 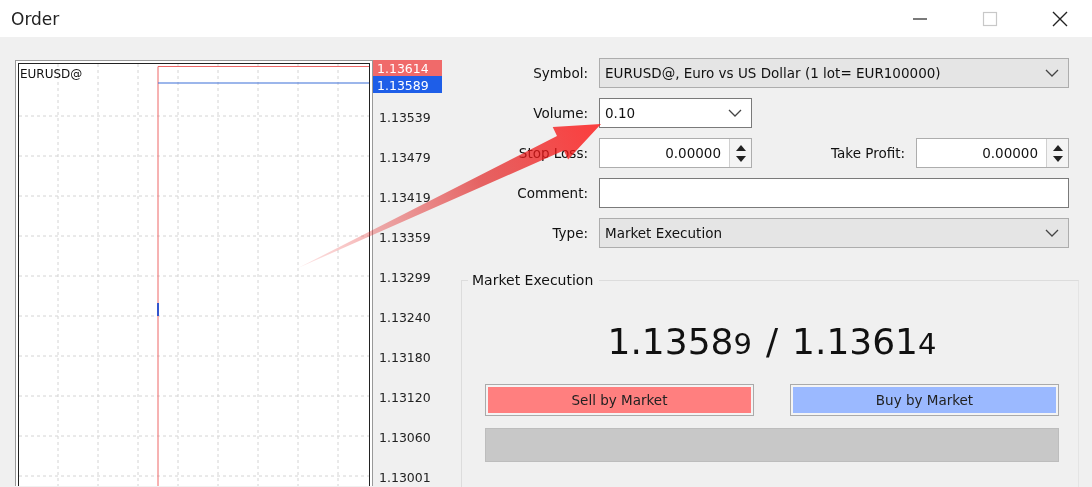 What do you see at coordinates (405, 237) in the screenshot?
I see `axis-label: 1.13359` at bounding box center [405, 237].